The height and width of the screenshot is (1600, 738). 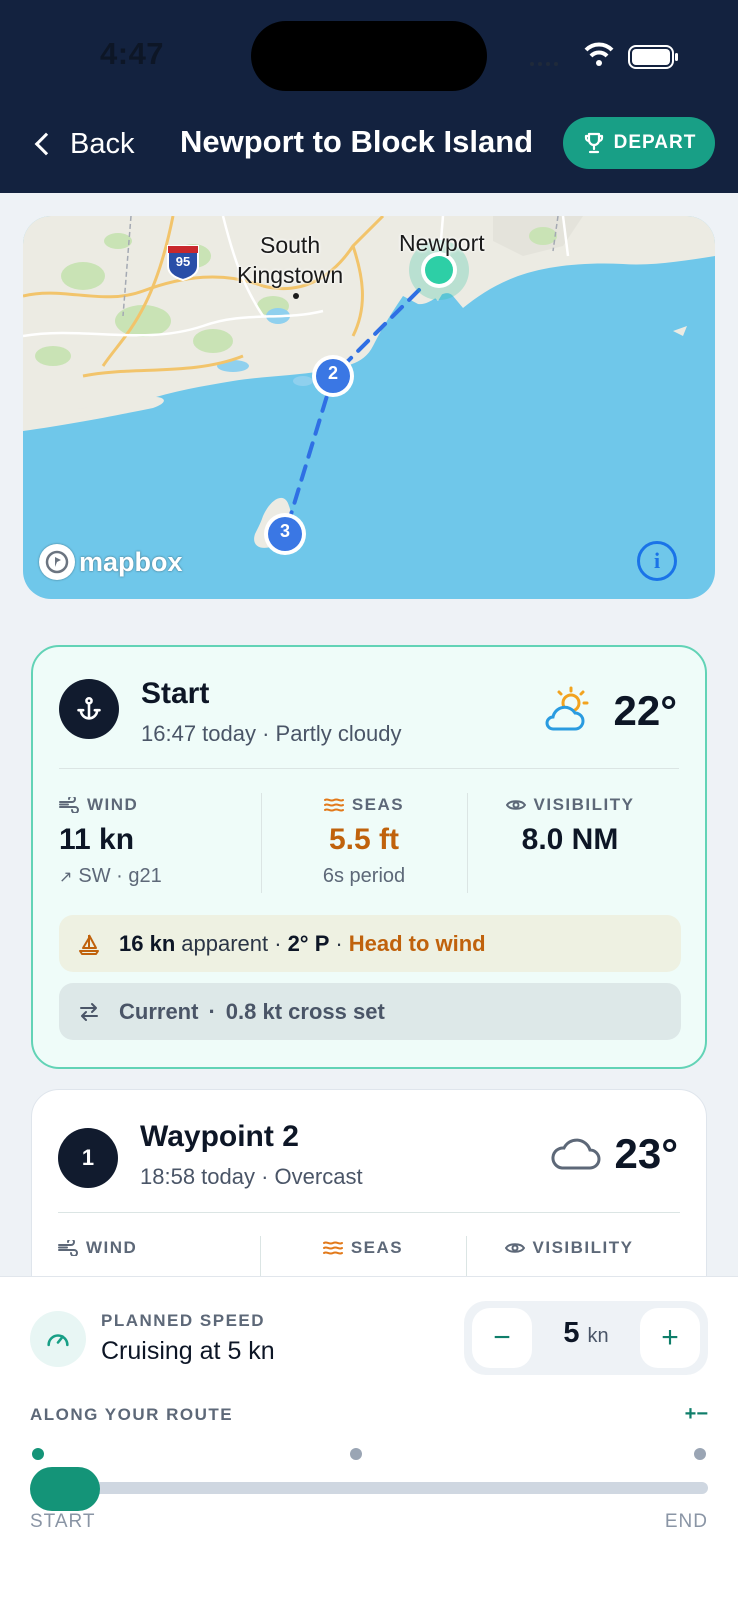 What do you see at coordinates (308, 943) in the screenshot?
I see `apparent-angle: 2° P` at bounding box center [308, 943].